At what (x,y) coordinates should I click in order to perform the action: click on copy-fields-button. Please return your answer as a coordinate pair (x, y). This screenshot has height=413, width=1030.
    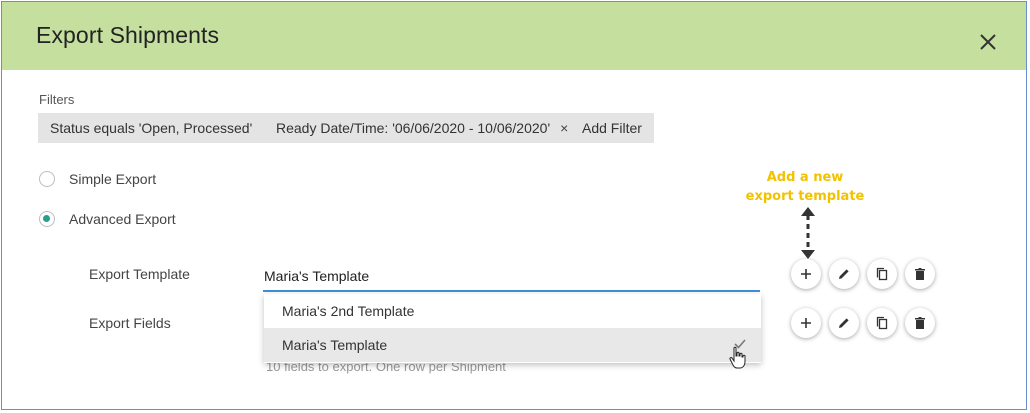
    Looking at the image, I should click on (882, 323).